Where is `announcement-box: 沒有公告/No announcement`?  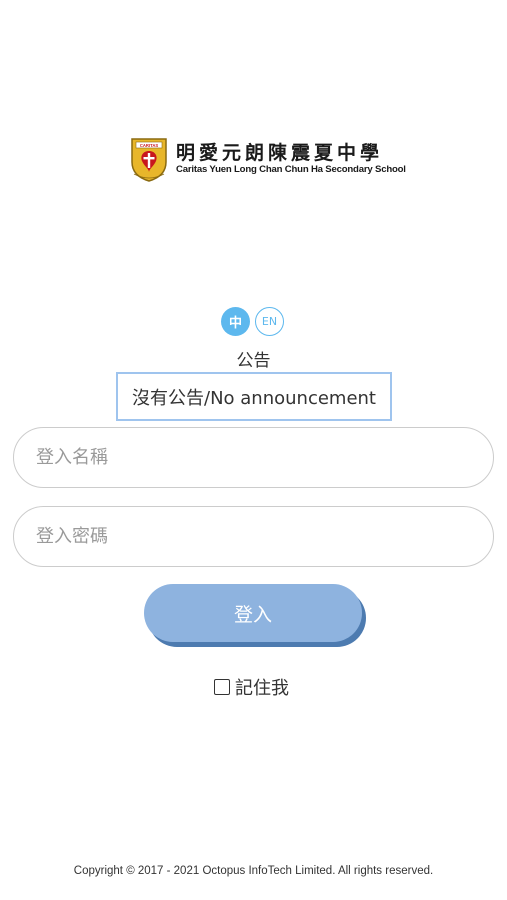
announcement-box: 沒有公告/No announcement is located at coordinates (254, 396).